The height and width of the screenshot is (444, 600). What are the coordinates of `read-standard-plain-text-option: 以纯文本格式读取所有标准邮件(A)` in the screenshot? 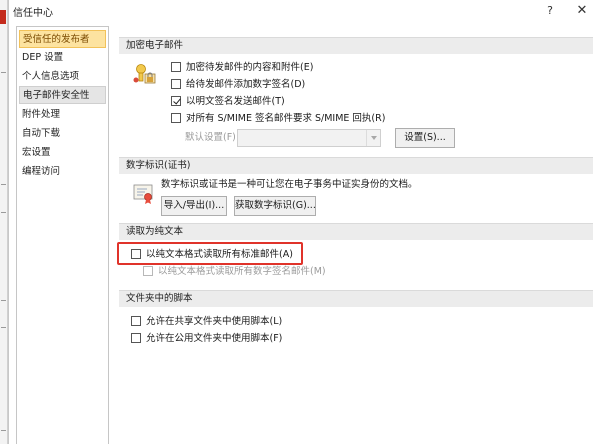 It's located at (212, 255).